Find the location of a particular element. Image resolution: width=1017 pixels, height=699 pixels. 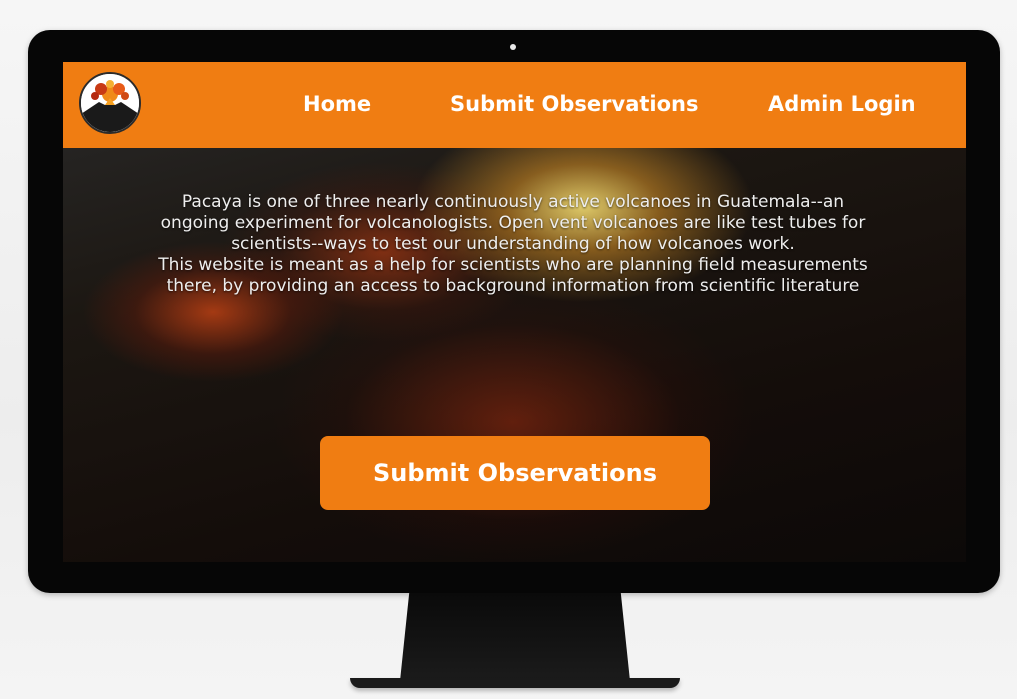

top-navbar: Home Submit Observations Admin Login is located at coordinates (514, 105).